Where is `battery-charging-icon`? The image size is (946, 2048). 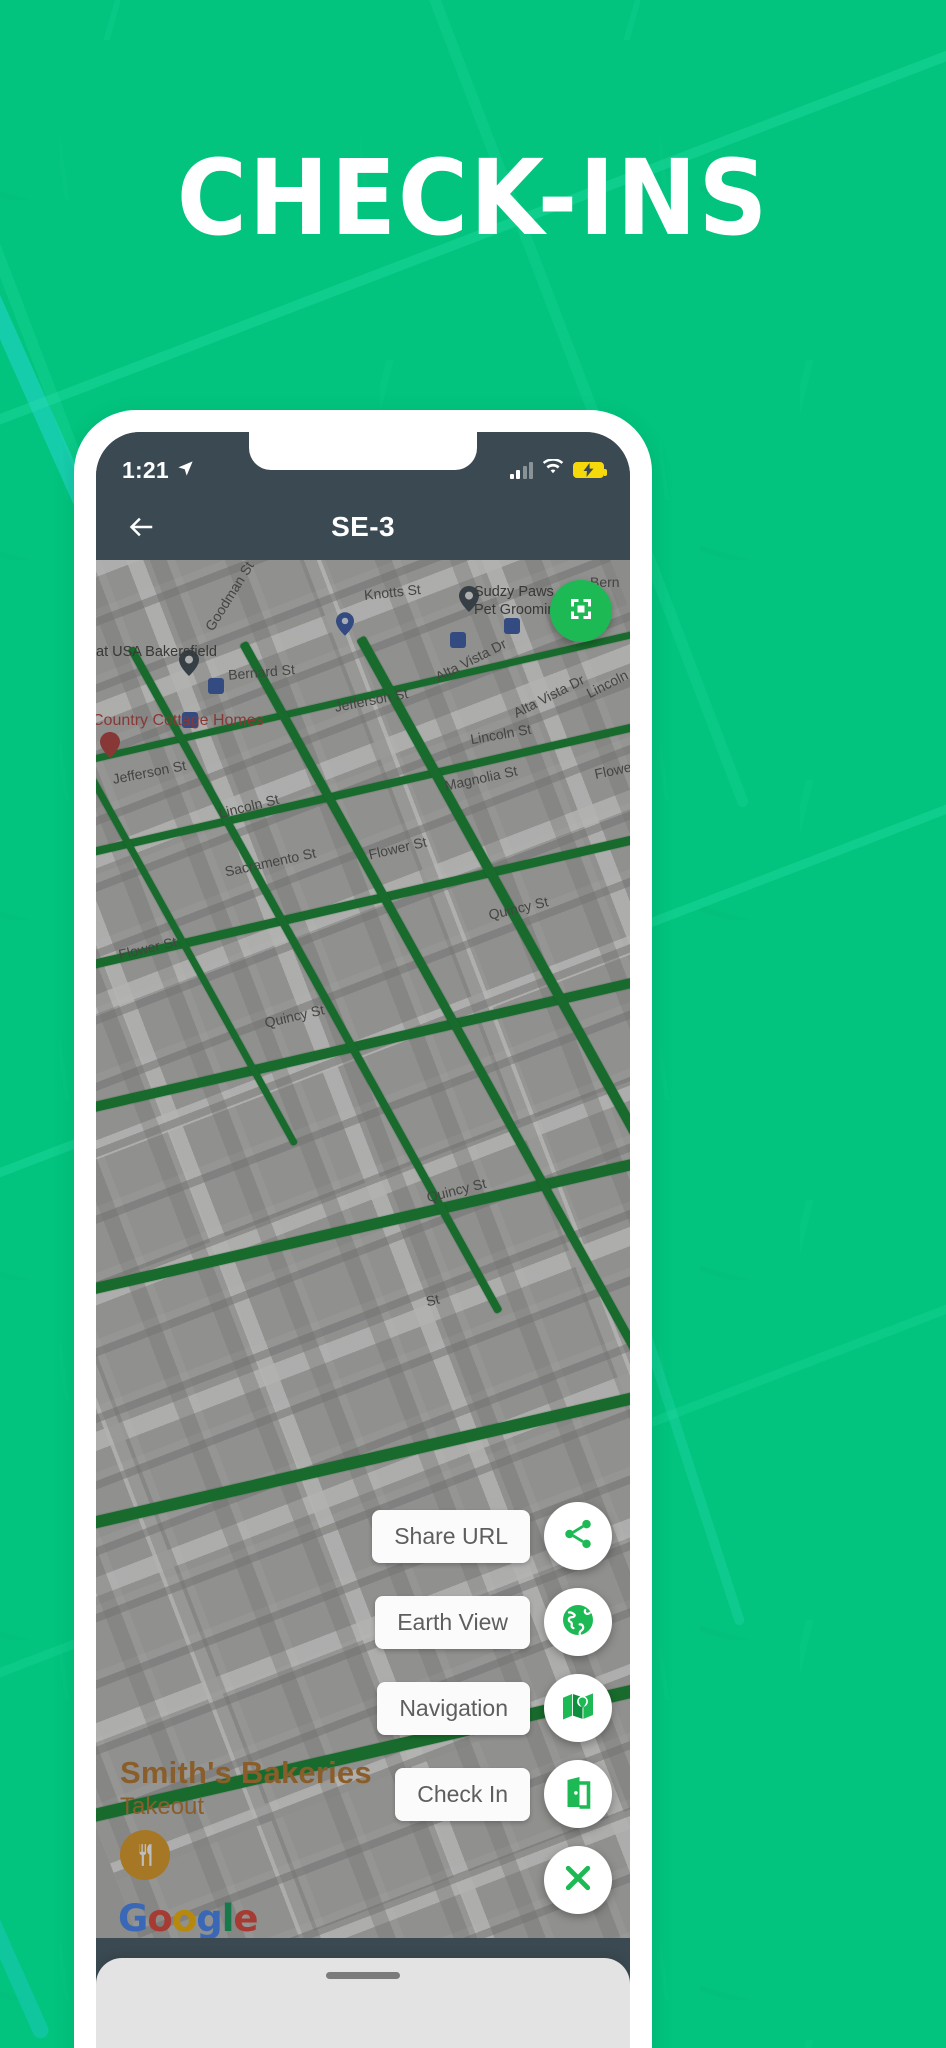
battery-charging-icon is located at coordinates (590, 470).